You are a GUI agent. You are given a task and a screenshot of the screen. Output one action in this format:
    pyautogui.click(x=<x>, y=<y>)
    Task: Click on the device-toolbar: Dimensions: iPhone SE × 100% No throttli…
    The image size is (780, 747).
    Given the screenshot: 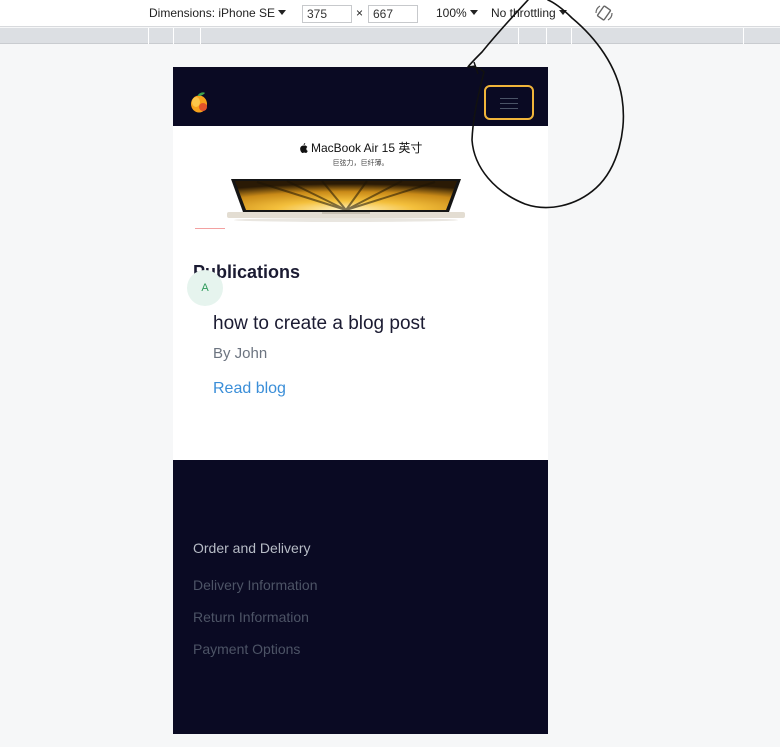 What is the action you would take?
    pyautogui.click(x=390, y=13)
    